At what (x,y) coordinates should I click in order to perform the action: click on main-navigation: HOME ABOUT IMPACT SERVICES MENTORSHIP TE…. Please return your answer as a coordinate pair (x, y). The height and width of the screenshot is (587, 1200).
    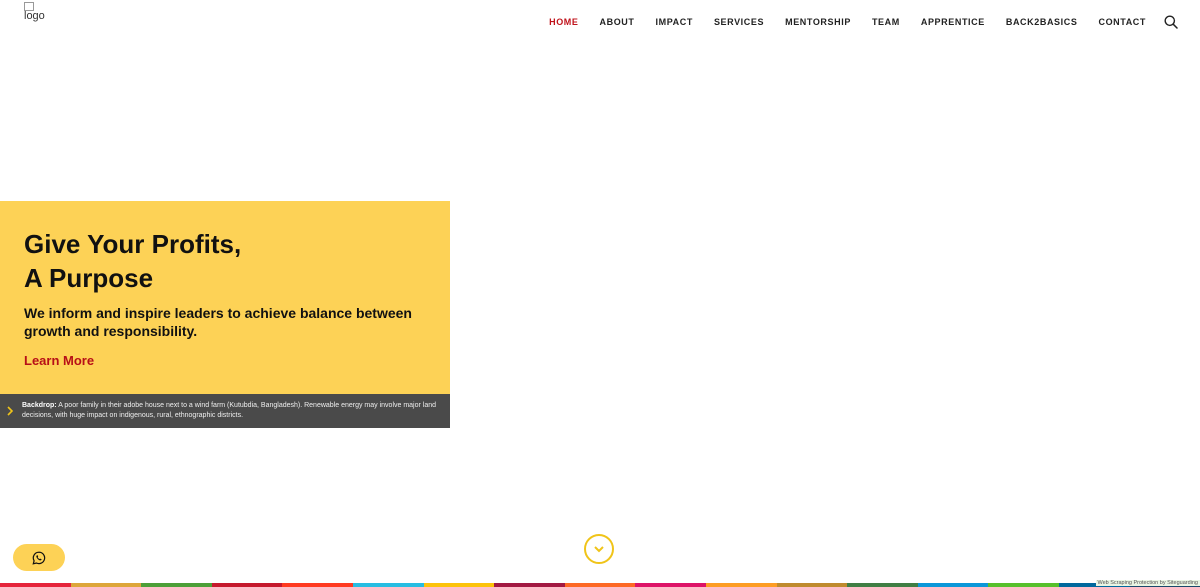
    Looking at the image, I should click on (864, 22).